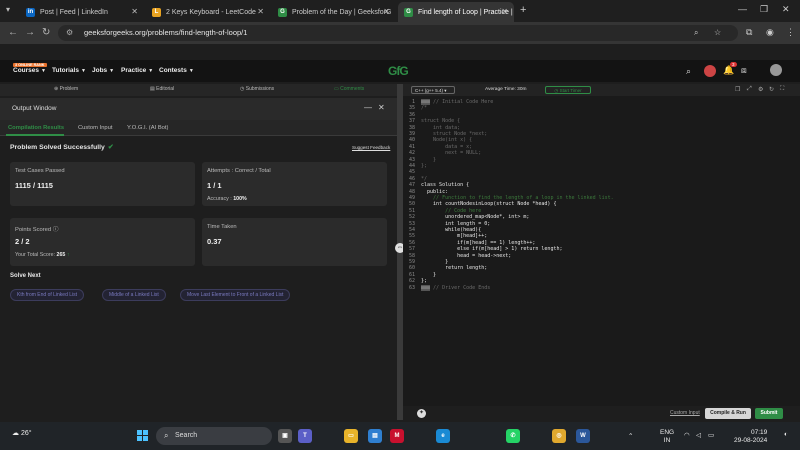 This screenshot has width=800, height=450. Describe the element at coordinates (66, 89) in the screenshot. I see `tab-problem: ⊕ Problem` at that location.